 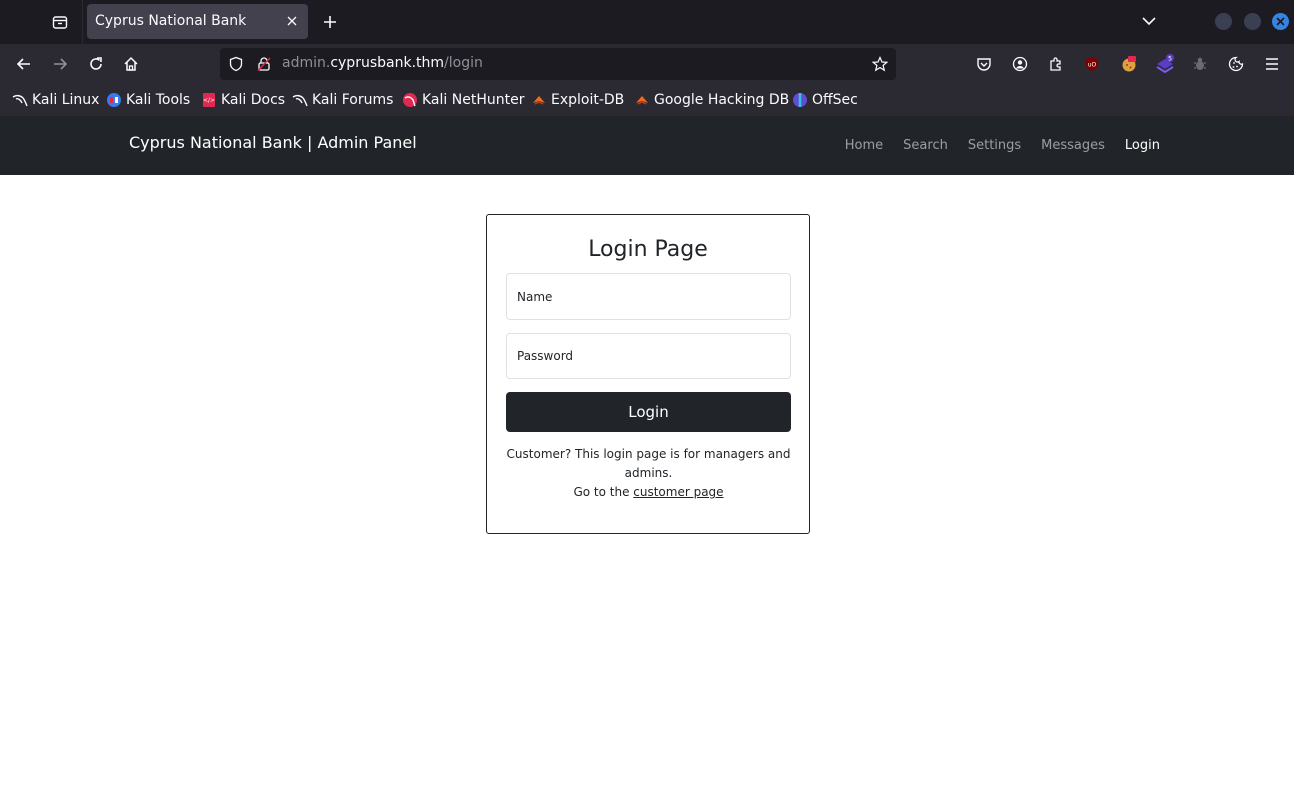 What do you see at coordinates (864, 145) in the screenshot?
I see `nav-link-home: Home` at bounding box center [864, 145].